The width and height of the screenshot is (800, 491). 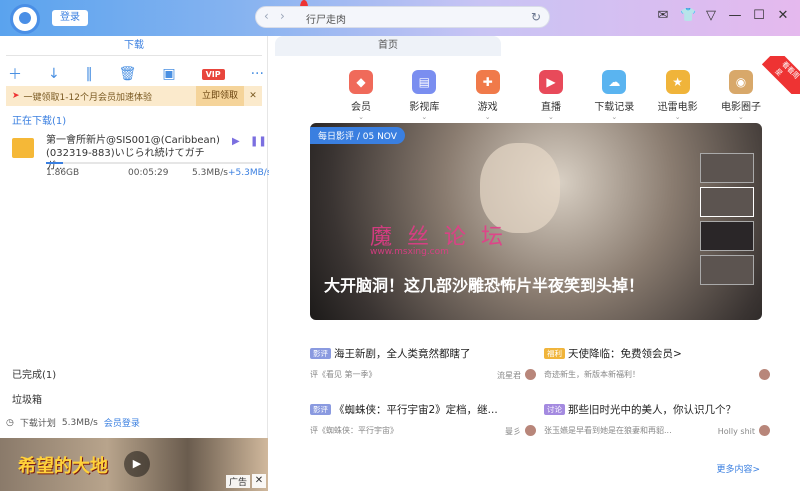 I want to click on pause-all-icon: ‖, so click(x=89, y=74).